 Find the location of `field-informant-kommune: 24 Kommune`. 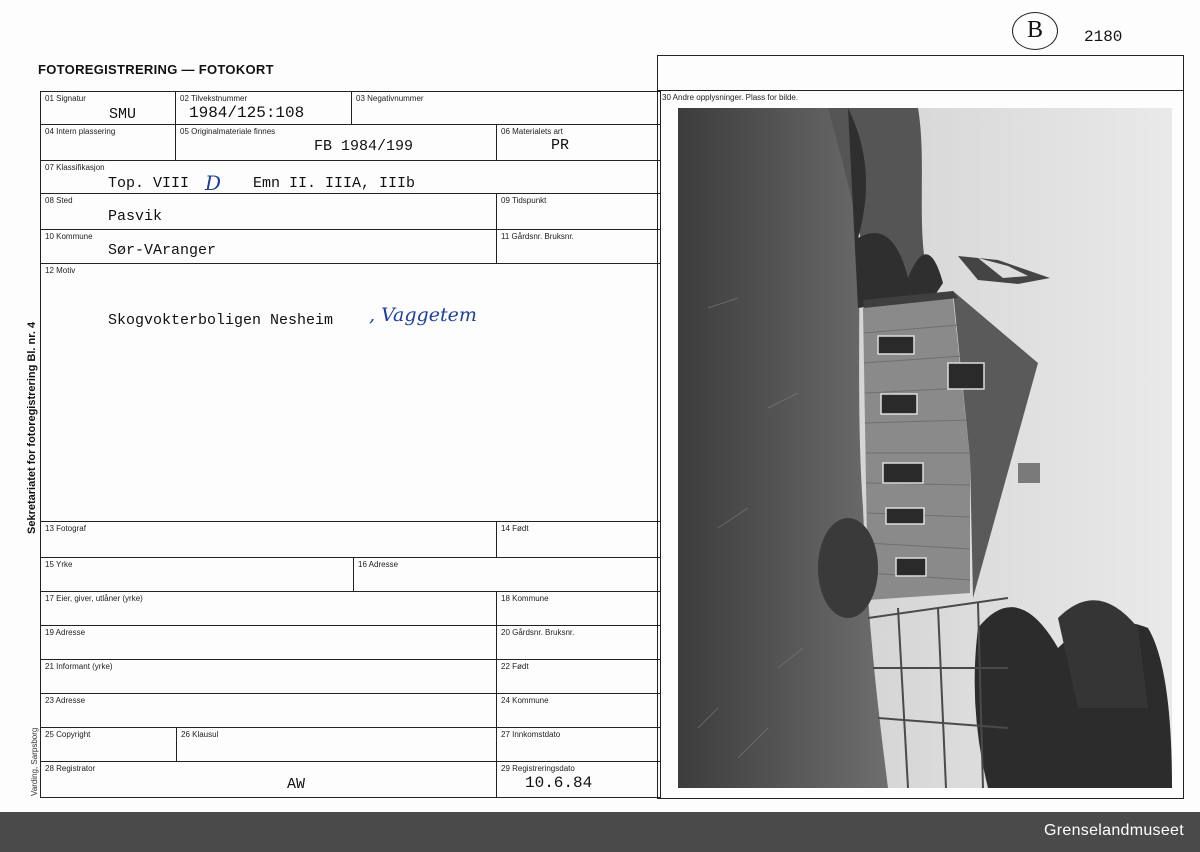

field-informant-kommune: 24 Kommune is located at coordinates (579, 710).